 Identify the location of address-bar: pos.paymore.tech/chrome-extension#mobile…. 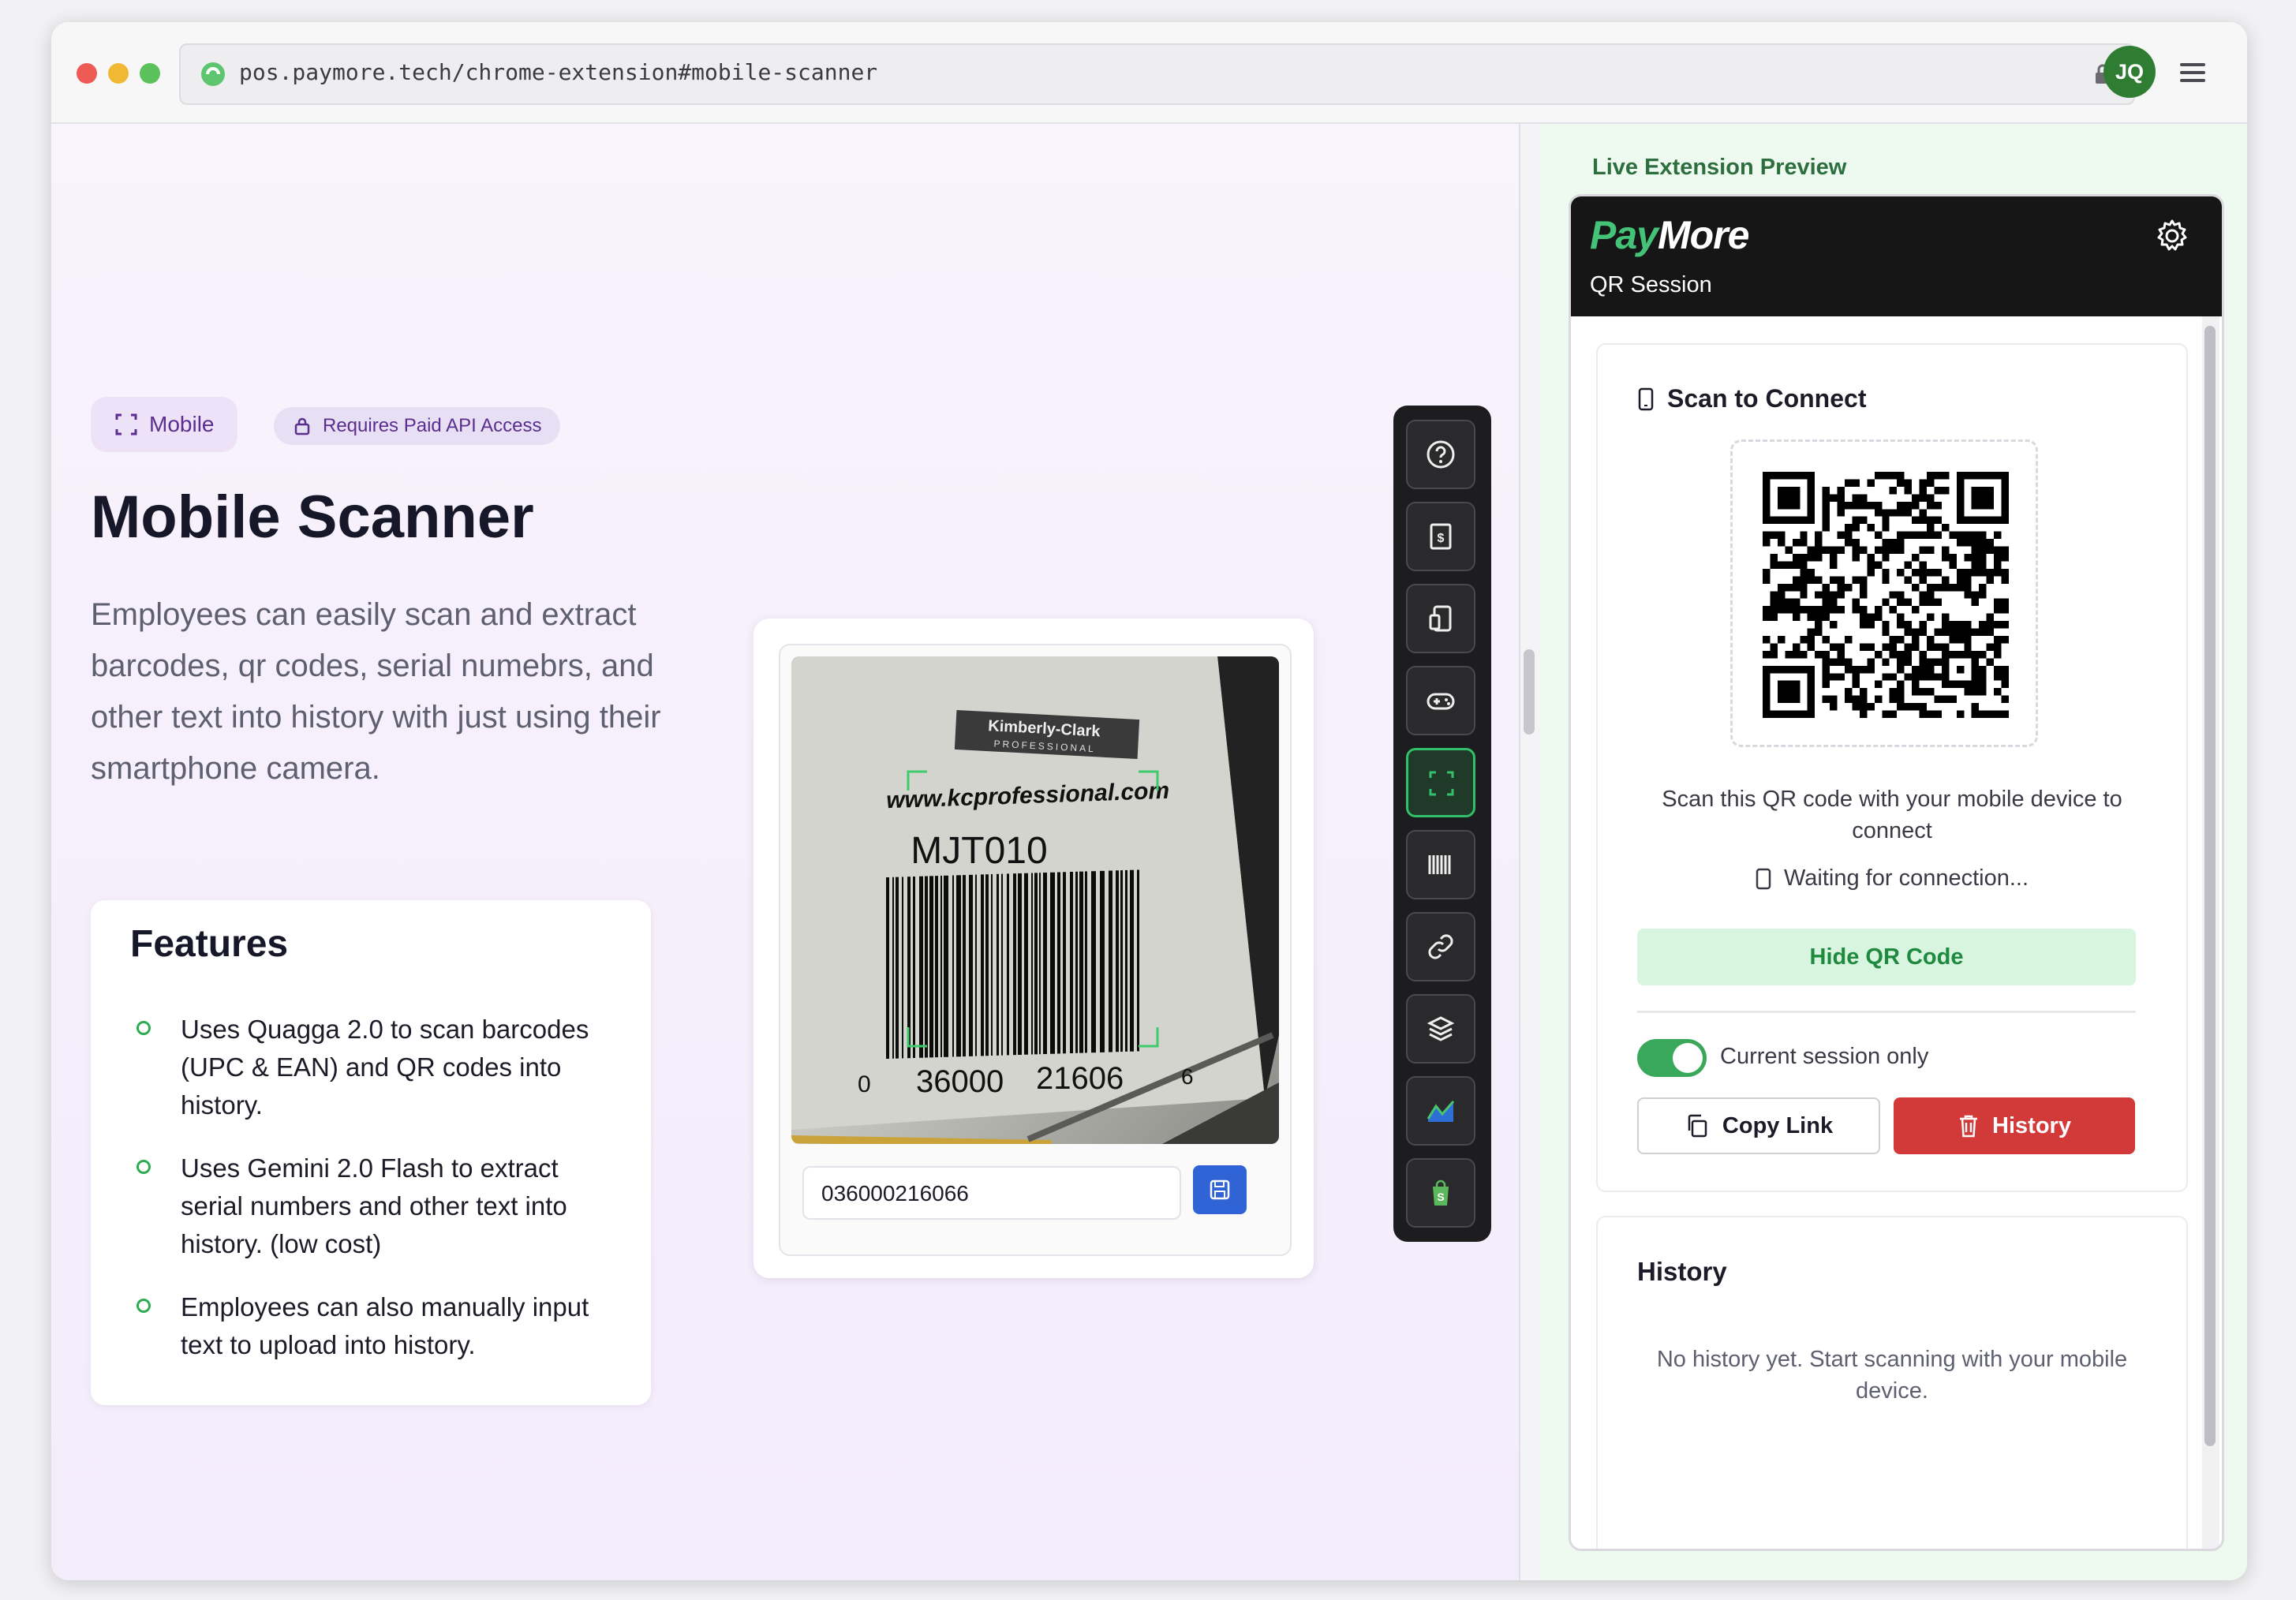
(1157, 74).